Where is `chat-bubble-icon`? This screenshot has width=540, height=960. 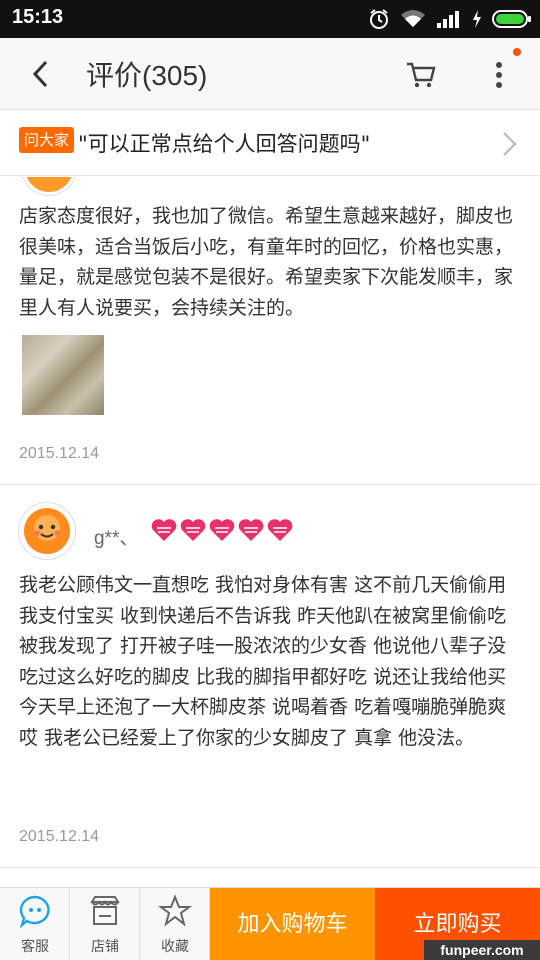
chat-bubble-icon is located at coordinates (34, 911).